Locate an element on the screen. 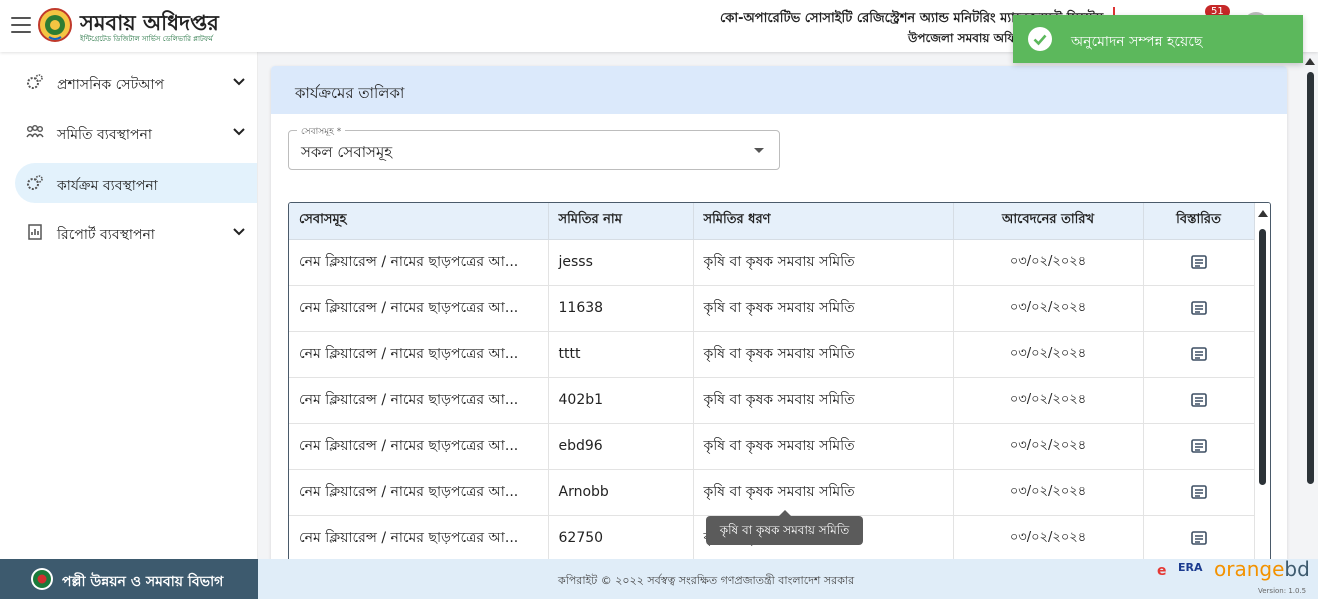 This screenshot has height=599, width=1318. success-toast: অনুমোদন সম্পন্ন হয়েছে is located at coordinates (1158, 39).